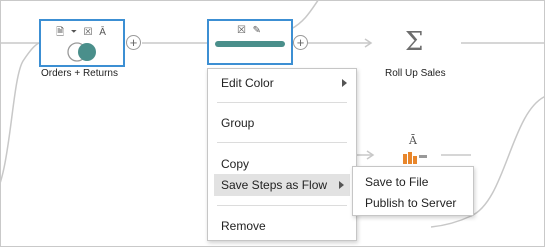  I want to click on submenu-item-label: Publish to Server, so click(411, 203).